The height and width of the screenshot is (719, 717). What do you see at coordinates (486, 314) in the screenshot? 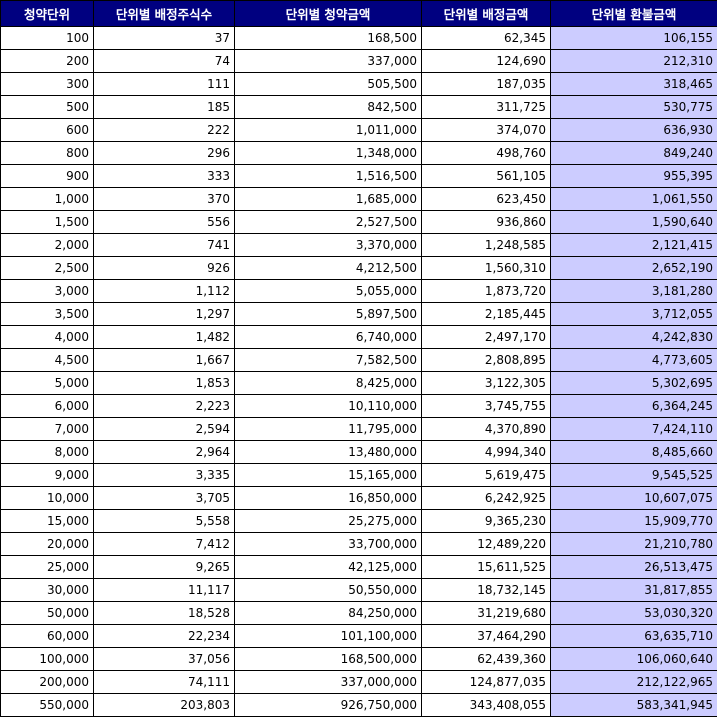
I see `cell-allocated-amount: 2,185,445` at bounding box center [486, 314].